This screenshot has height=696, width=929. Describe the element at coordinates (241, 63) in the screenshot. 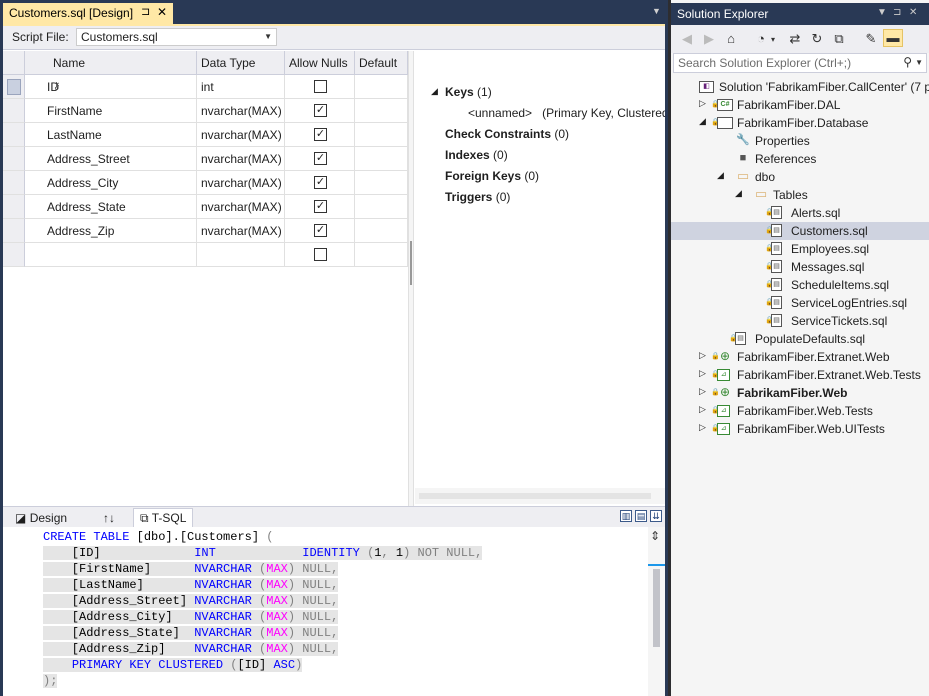

I see `column-header-data-type: Data Type` at that location.